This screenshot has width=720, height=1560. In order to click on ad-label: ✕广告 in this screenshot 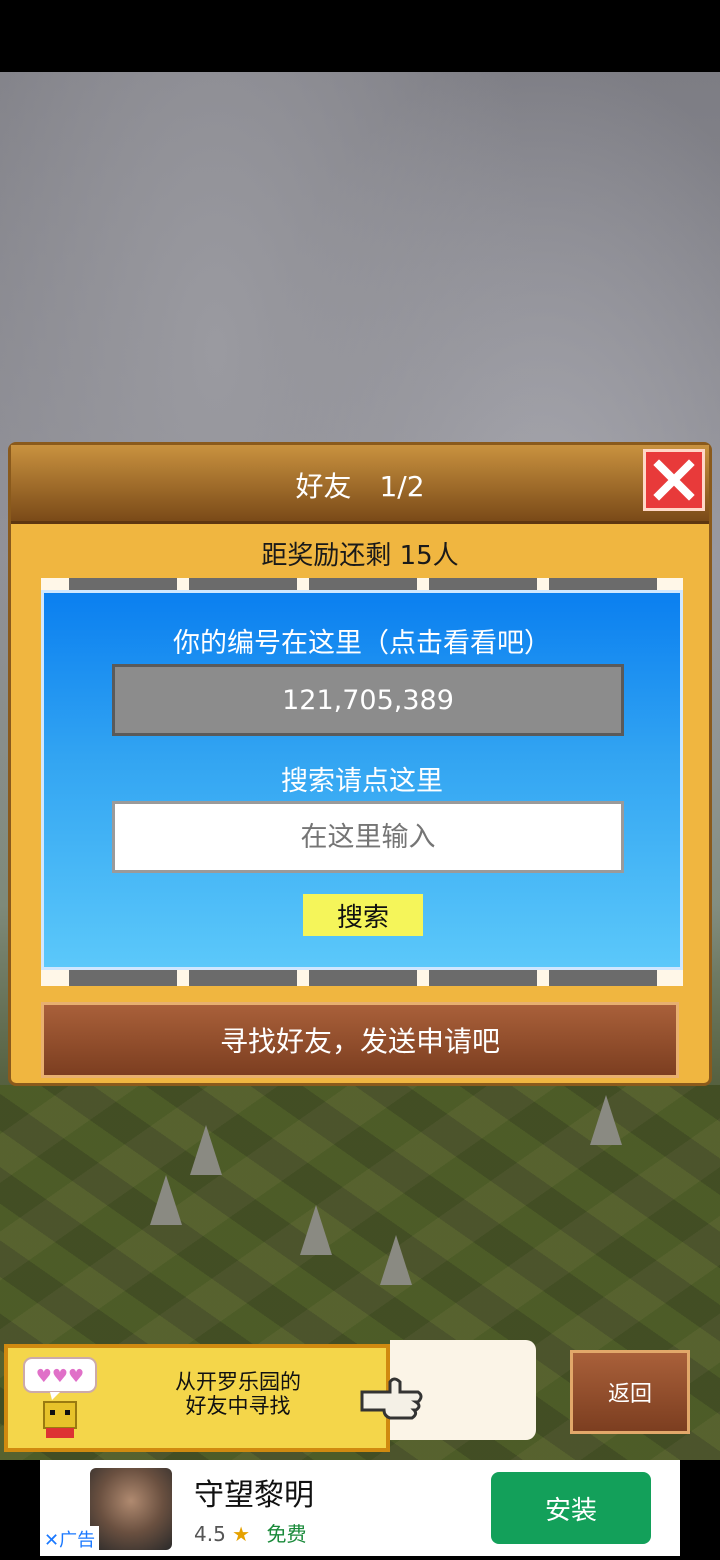, I will do `click(70, 1540)`.